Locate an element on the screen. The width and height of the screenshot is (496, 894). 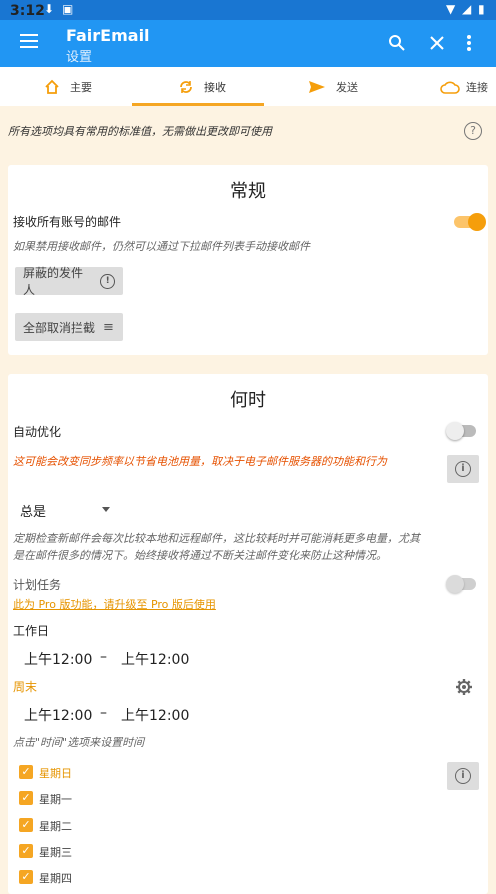
day-label-thursday: 星期四 is located at coordinates (55, 878).